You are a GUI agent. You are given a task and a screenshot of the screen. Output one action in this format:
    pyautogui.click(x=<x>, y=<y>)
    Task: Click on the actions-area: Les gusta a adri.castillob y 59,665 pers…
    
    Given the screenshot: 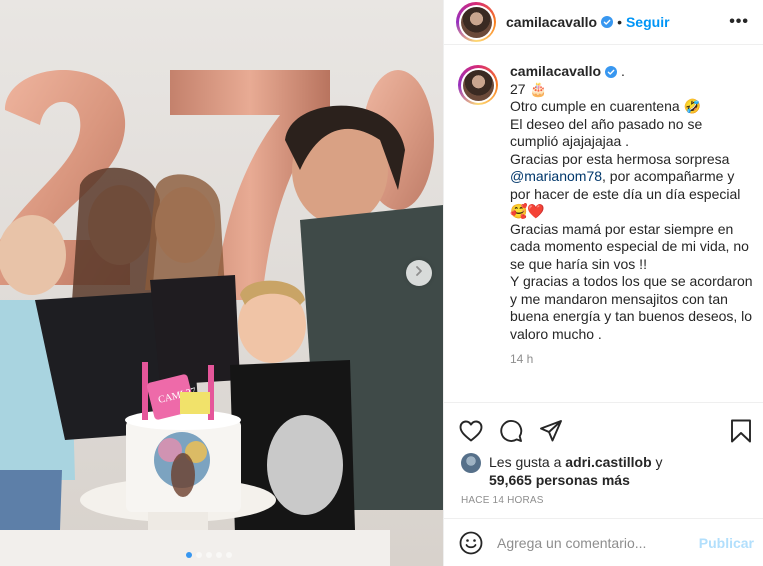 What is the action you would take?
    pyautogui.click(x=603, y=454)
    